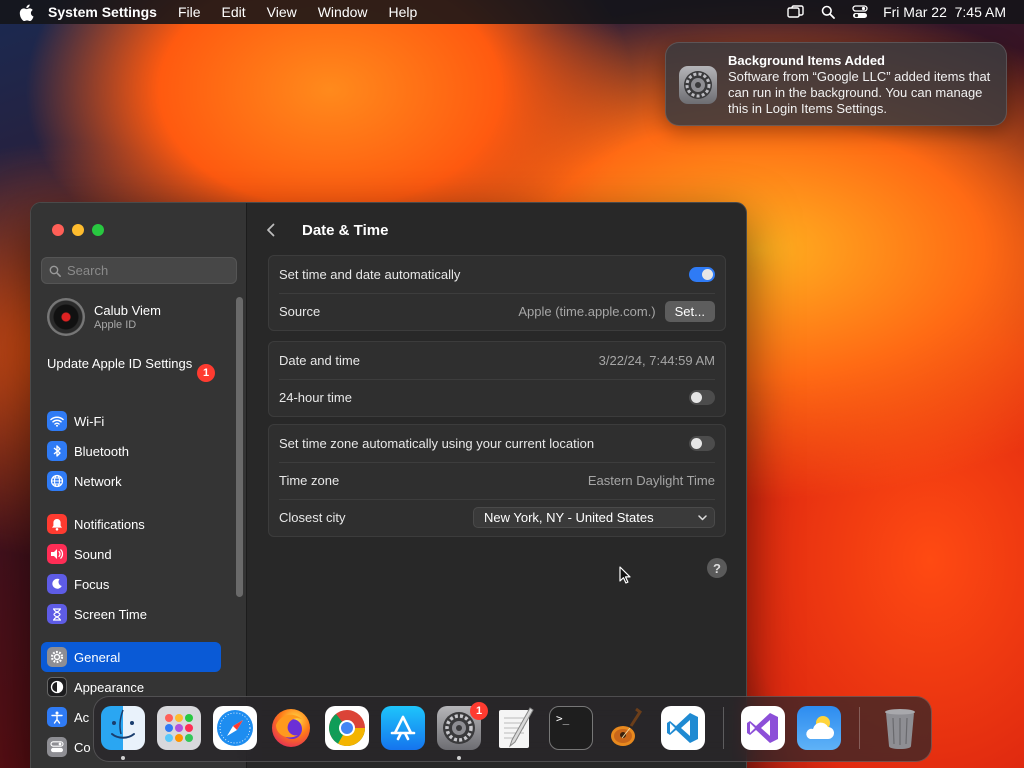 This screenshot has height=768, width=1024. I want to click on zoom-window-button, so click(98, 230).